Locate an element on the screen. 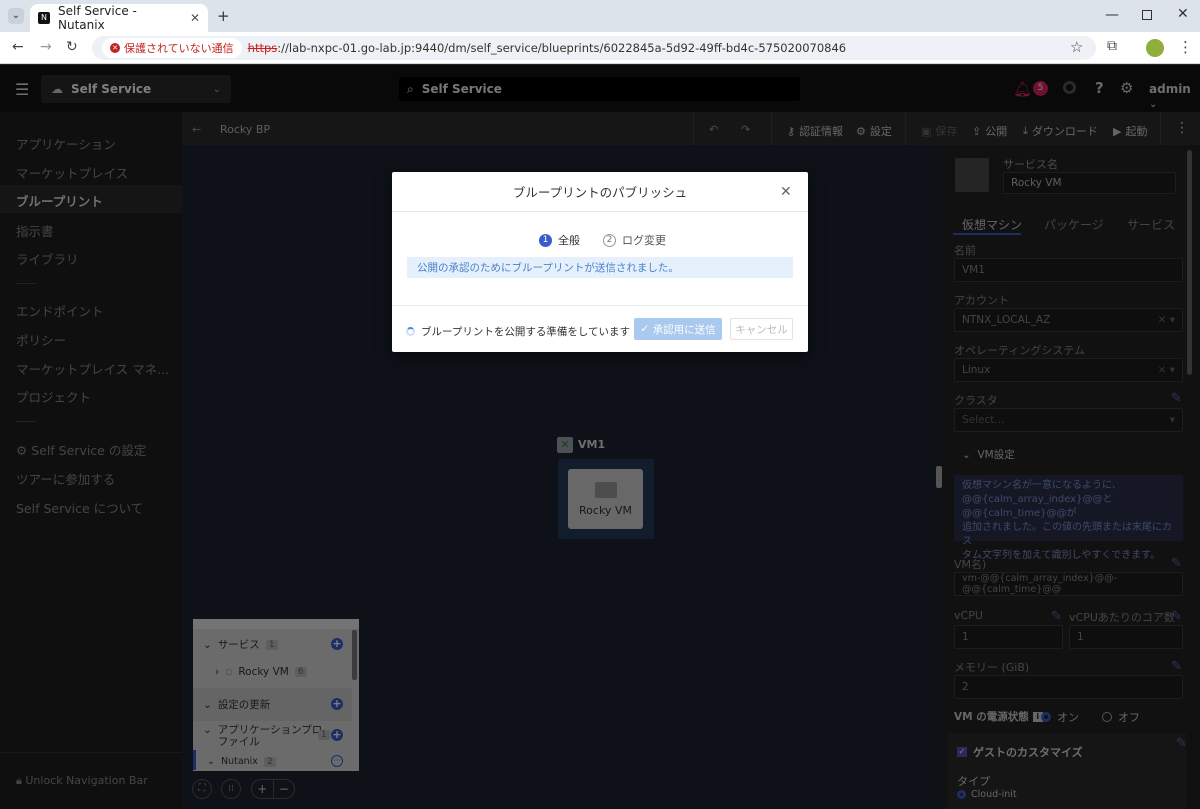  browser-menu-icon: ⋮ is located at coordinates (1185, 47).